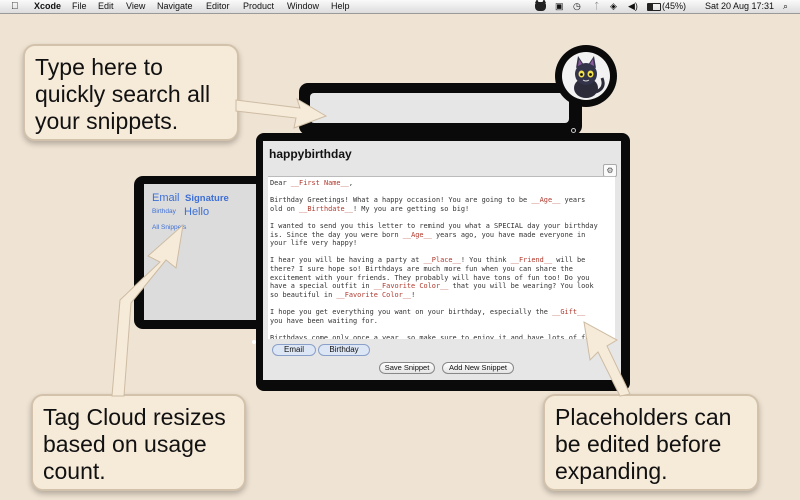 This screenshot has width=800, height=500. I want to click on callout-tags-line-2: based on usage, so click(125, 444).